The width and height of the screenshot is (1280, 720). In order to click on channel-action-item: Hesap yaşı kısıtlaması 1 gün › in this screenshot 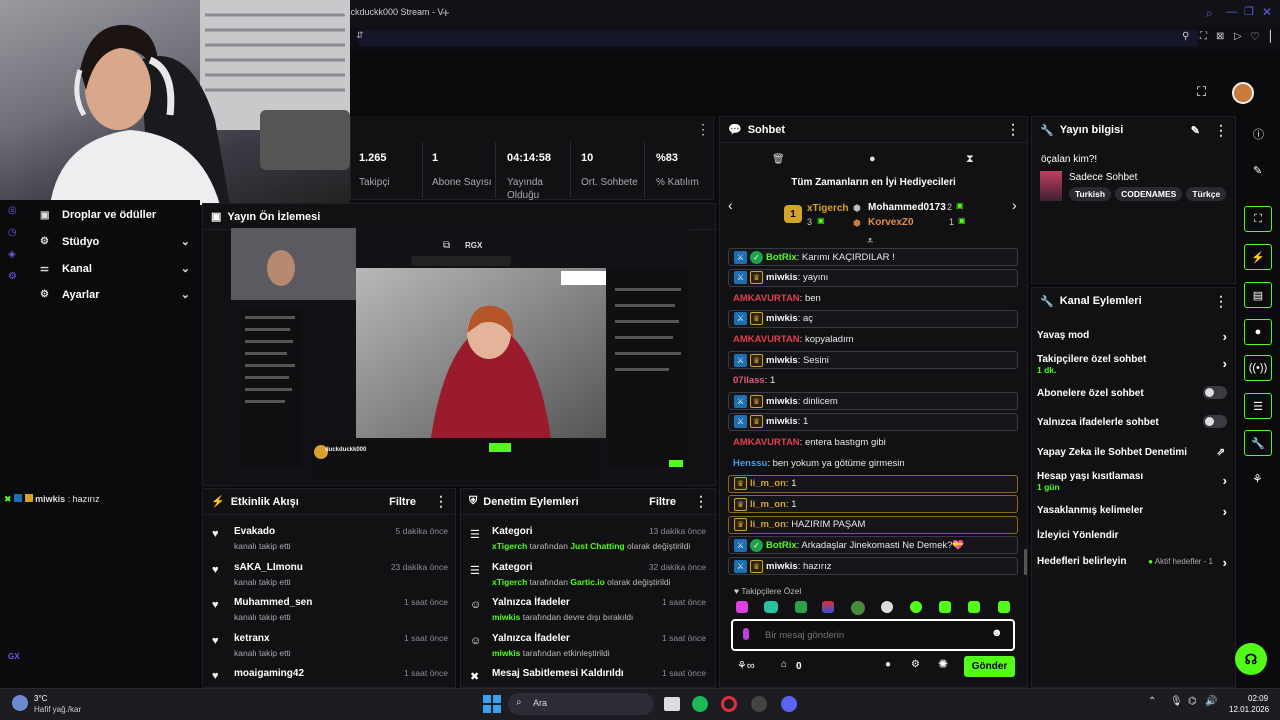, I will do `click(1132, 481)`.